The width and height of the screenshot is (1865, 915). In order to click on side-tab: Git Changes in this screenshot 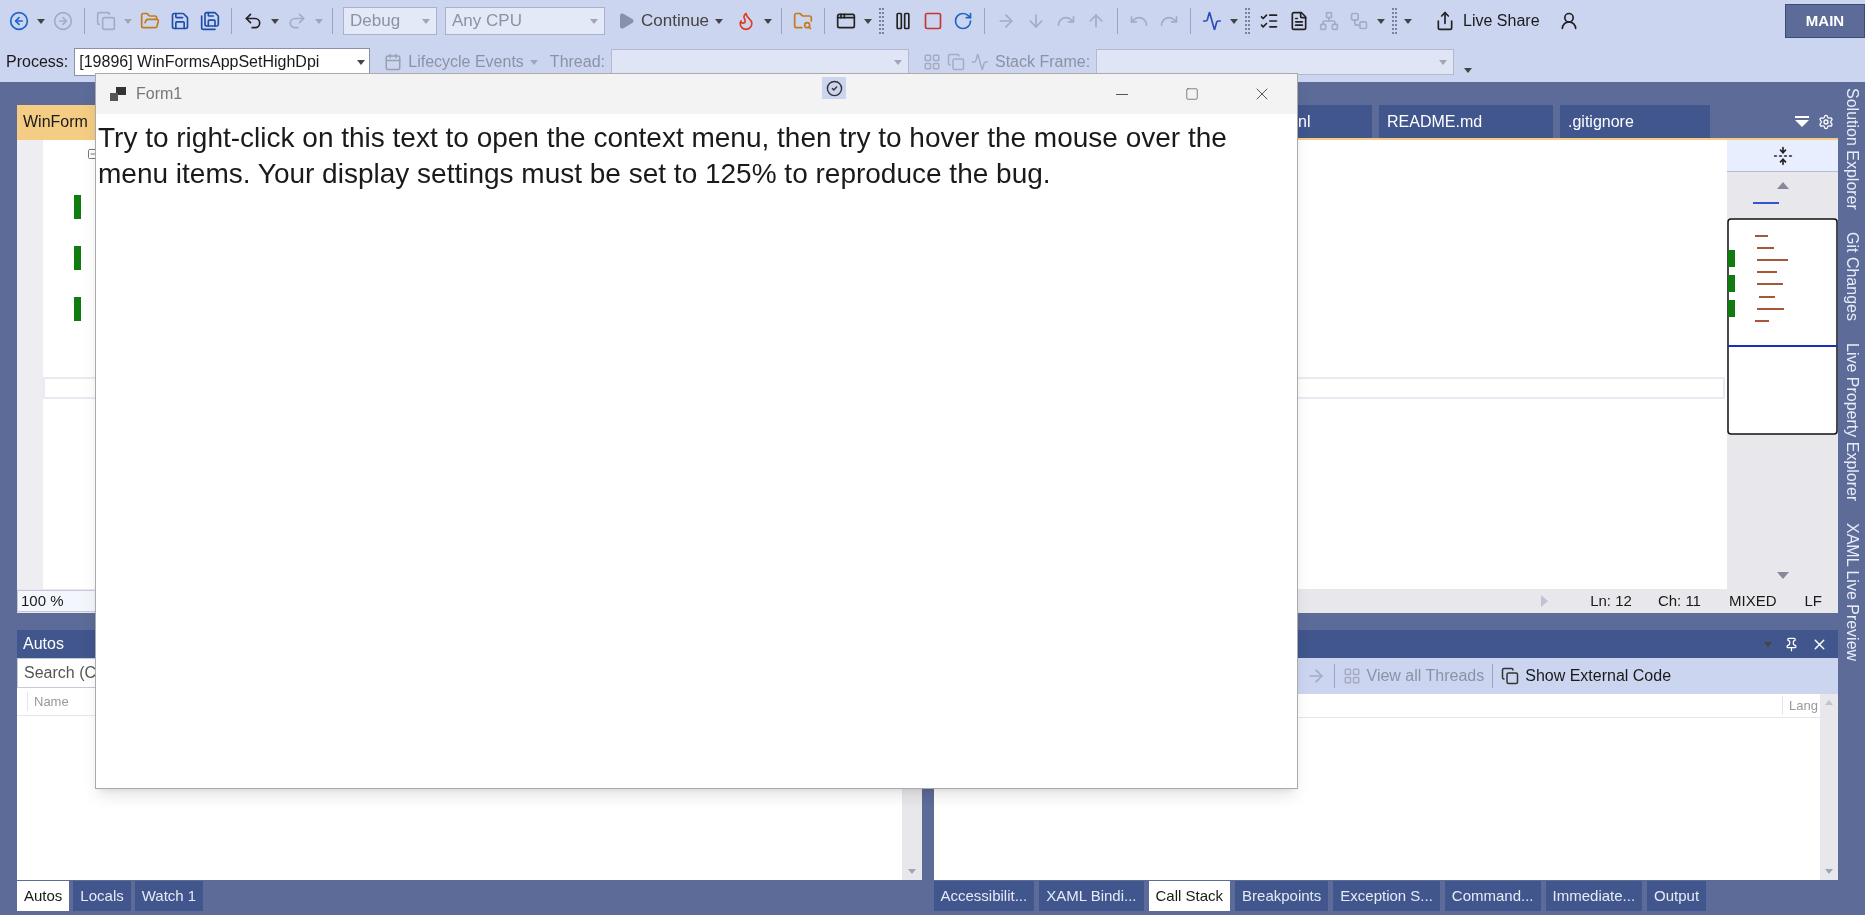, I will do `click(1851, 276)`.